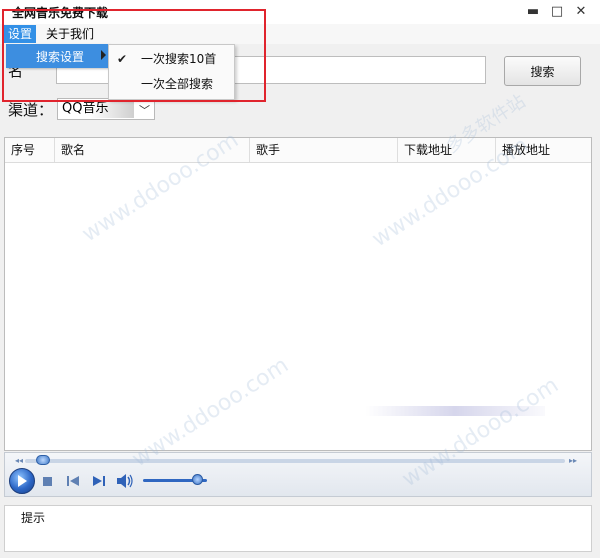  I want to click on status-box: 提示, so click(298, 528).